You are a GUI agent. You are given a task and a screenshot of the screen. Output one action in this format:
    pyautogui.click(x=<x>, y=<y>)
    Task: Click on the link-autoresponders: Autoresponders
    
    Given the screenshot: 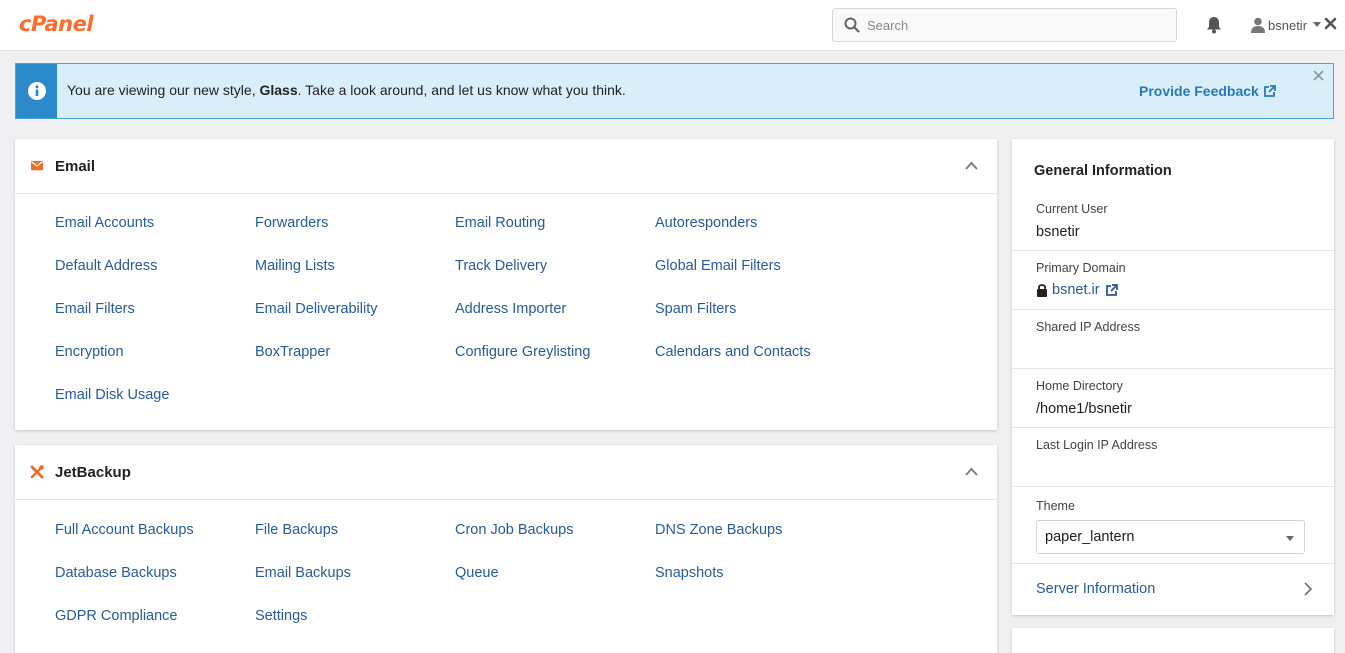 What is the action you would take?
    pyautogui.click(x=755, y=223)
    